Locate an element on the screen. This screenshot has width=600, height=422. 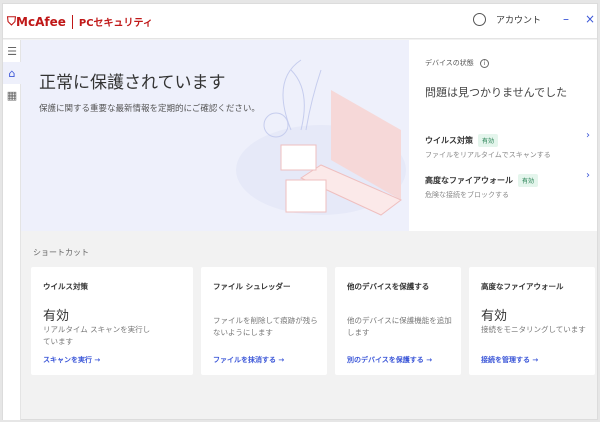
shortcuts-title: ショートカット is located at coordinates (61, 252).